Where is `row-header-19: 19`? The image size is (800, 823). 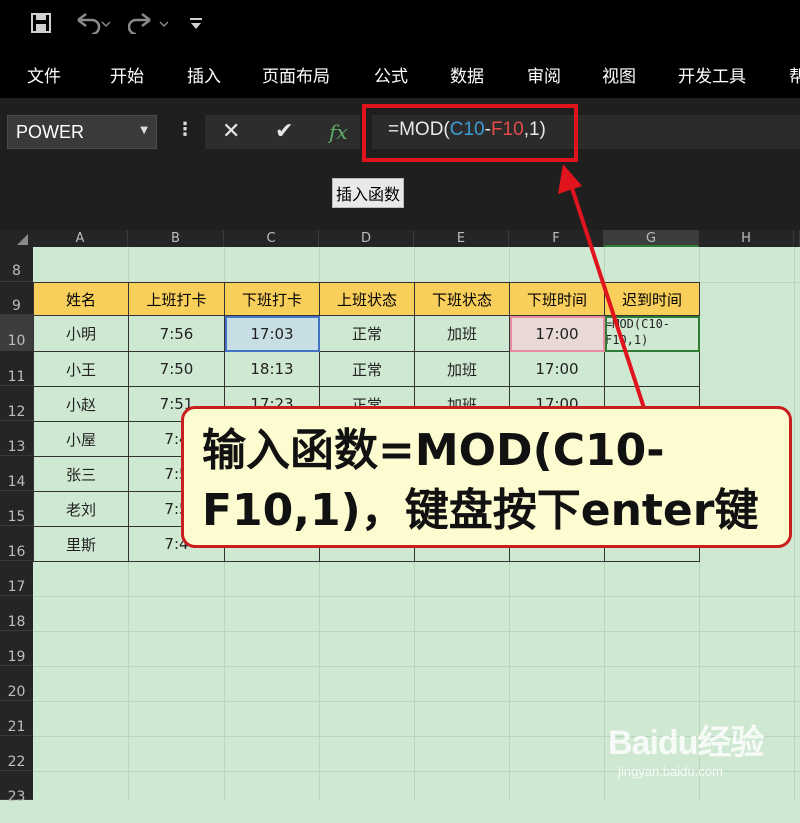 row-header-19: 19 is located at coordinates (16, 648).